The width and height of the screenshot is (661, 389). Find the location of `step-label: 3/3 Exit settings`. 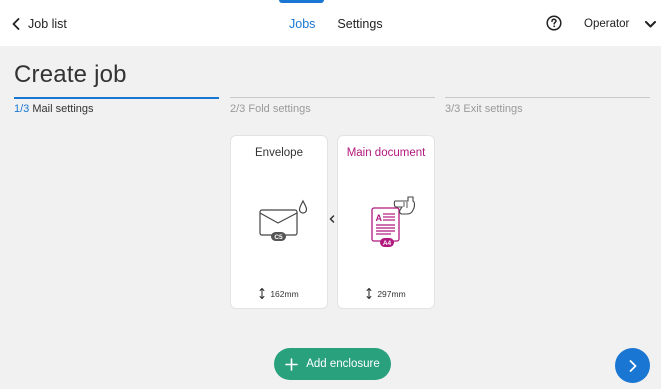

step-label: 3/3 Exit settings is located at coordinates (484, 109).